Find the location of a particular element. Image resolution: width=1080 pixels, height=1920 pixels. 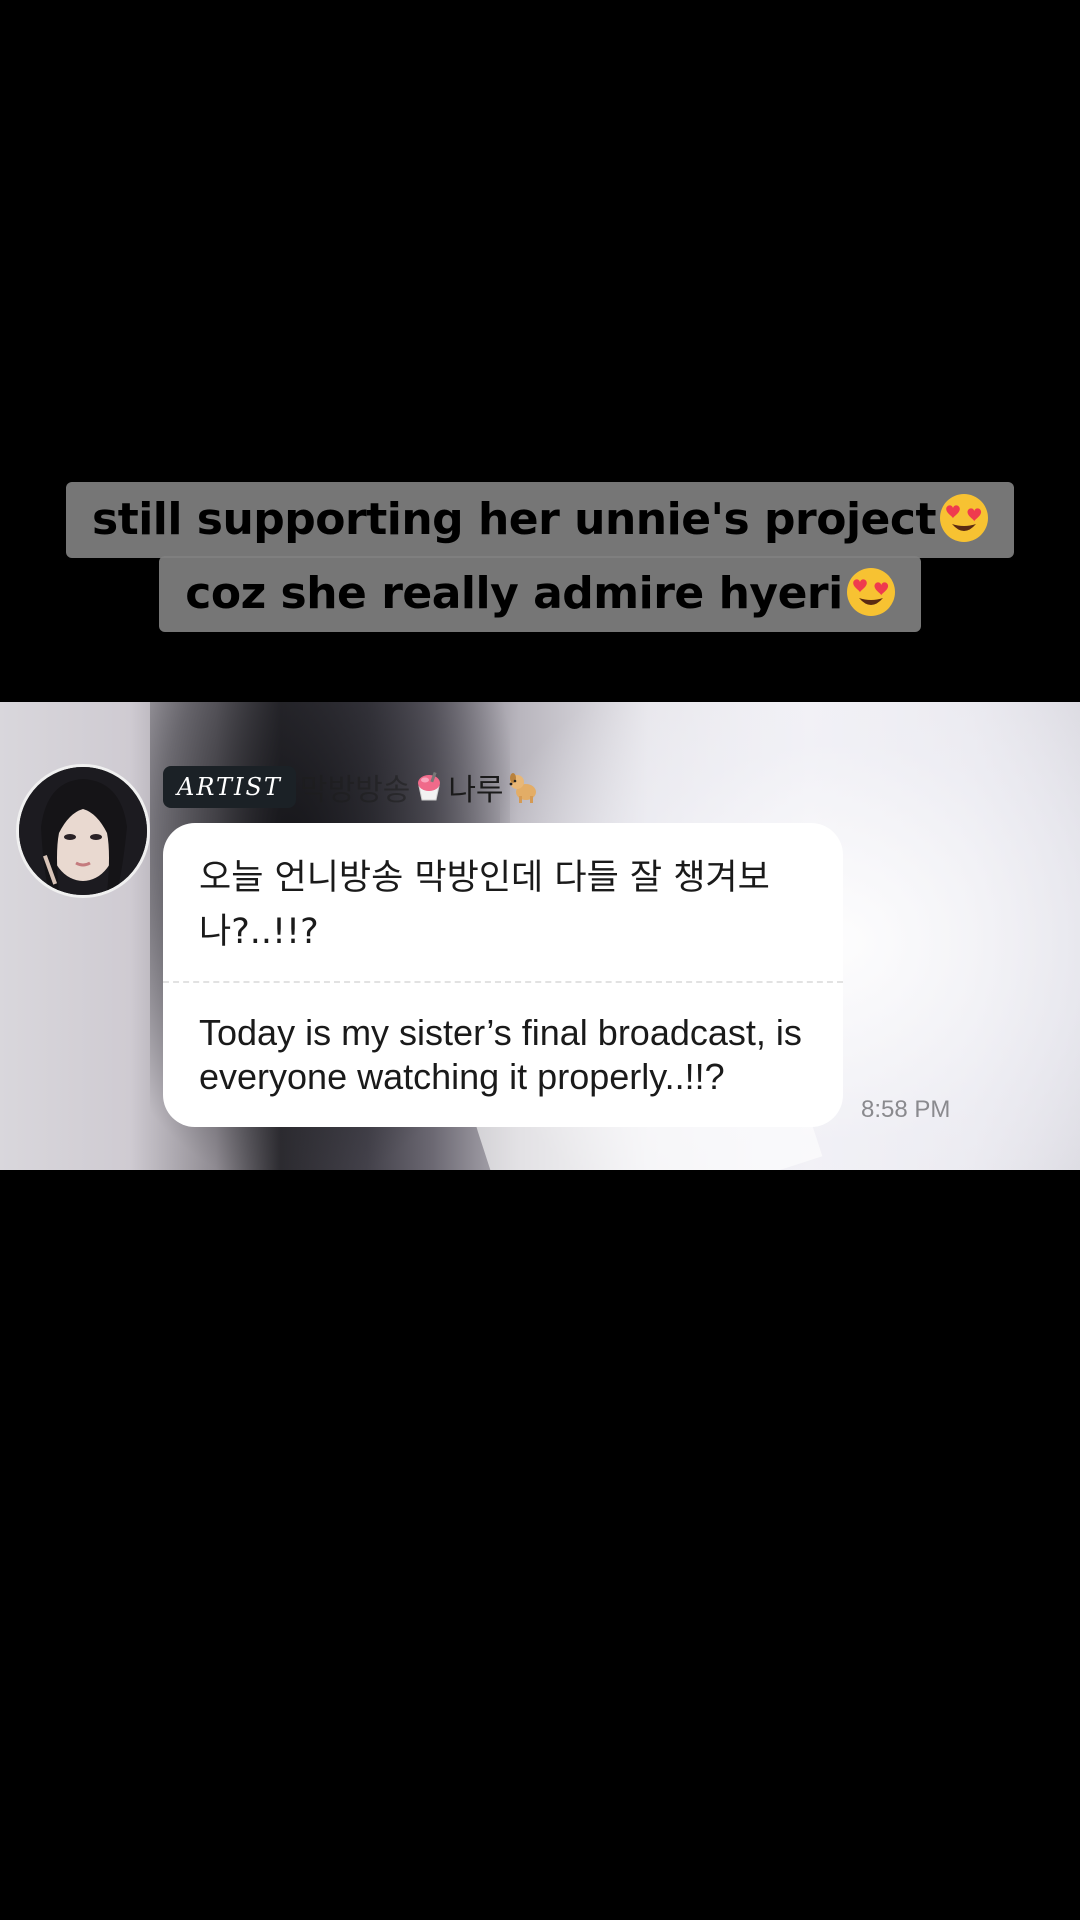

message-text-korean: 오늘 언니방송 막방인데 다들 잘 챙겨보나?..!!? is located at coordinates (484, 905).